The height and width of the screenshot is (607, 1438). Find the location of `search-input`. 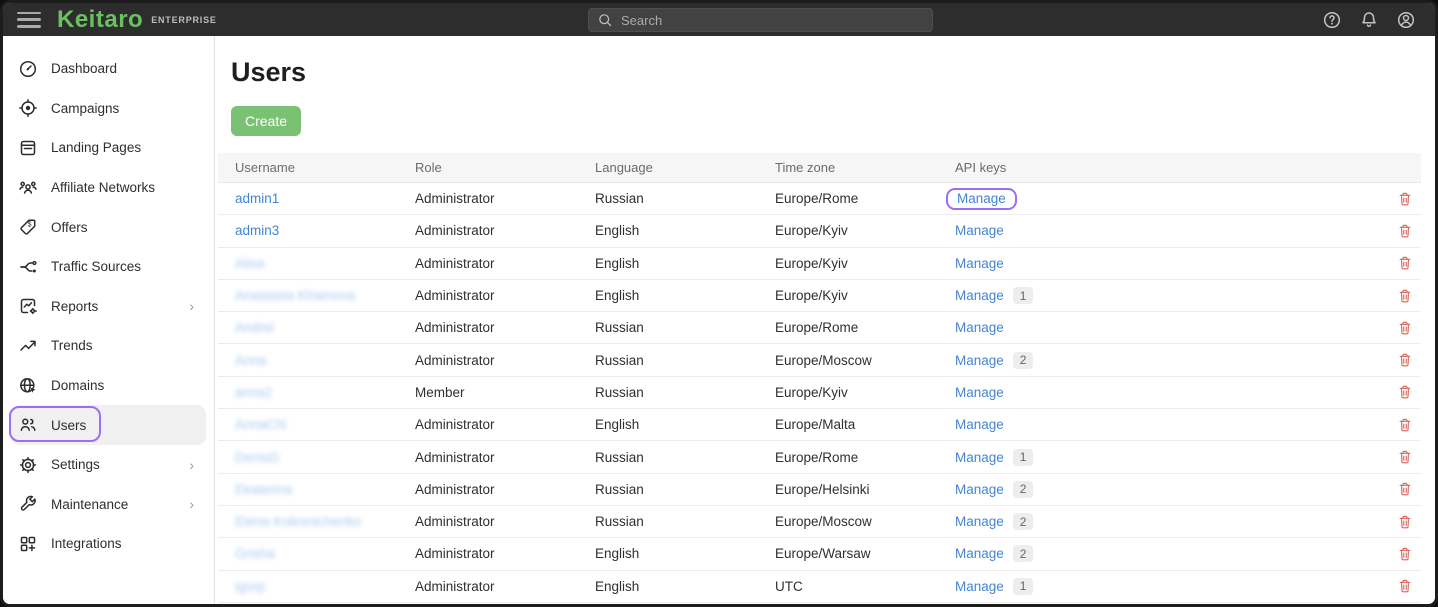

search-input is located at coordinates (772, 20).